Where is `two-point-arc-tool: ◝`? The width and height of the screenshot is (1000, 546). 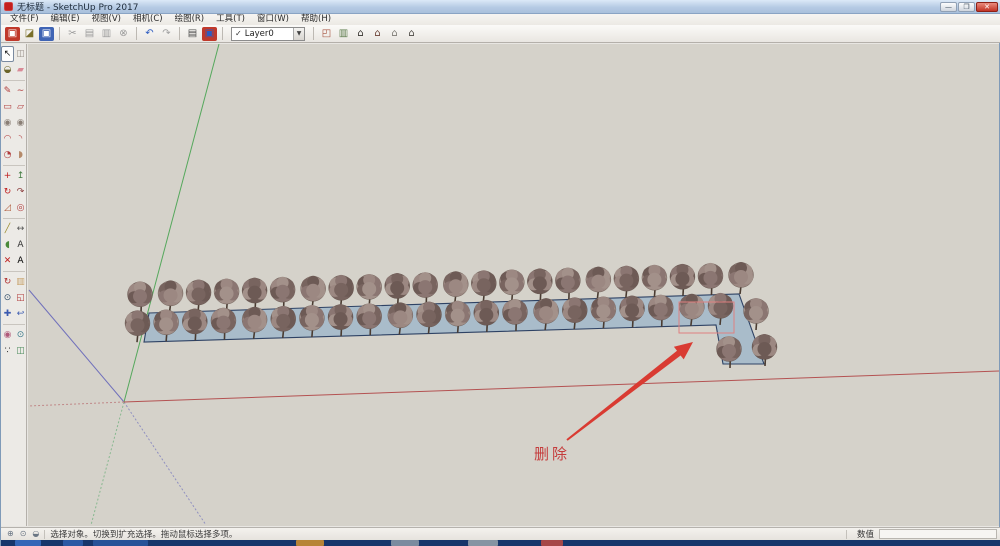 two-point-arc-tool: ◝ is located at coordinates (20, 139).